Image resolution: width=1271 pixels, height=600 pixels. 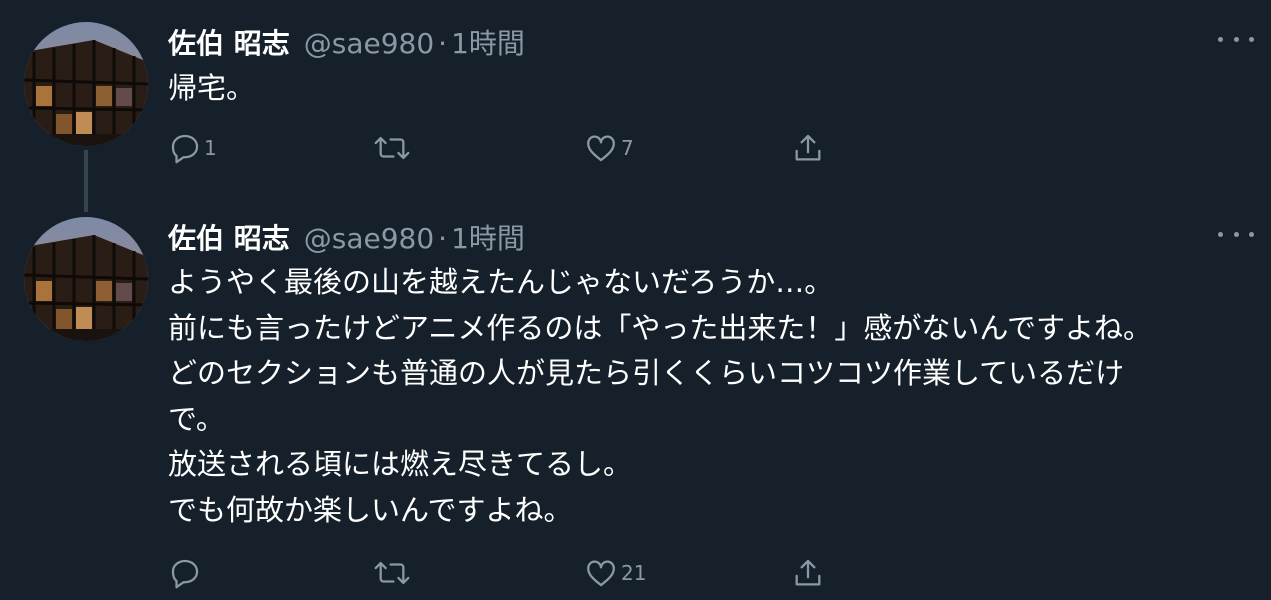 What do you see at coordinates (501, 282) in the screenshot?
I see `tweet-text-line: ようやく最後の山を越えたんじゃないだろうか…。` at bounding box center [501, 282].